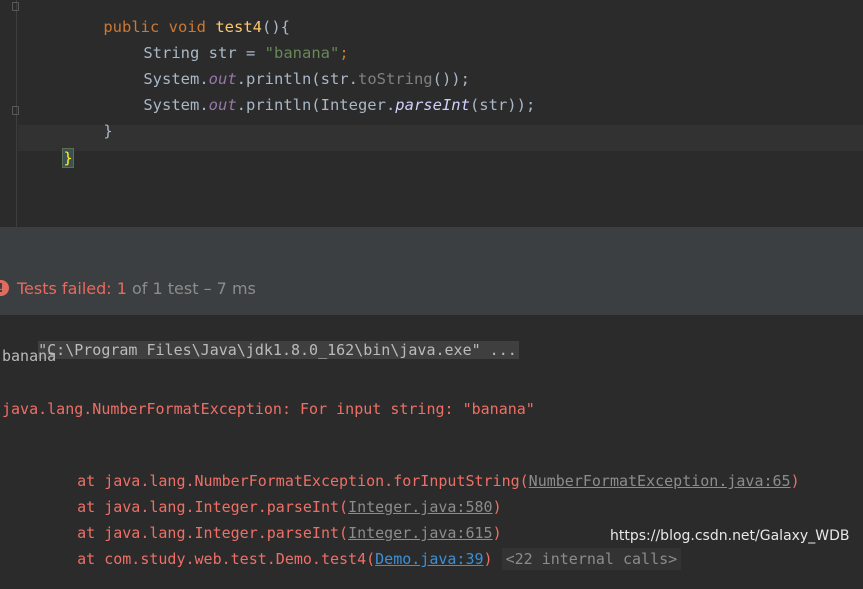 This screenshot has width=863, height=589. I want to click on stack-frame-link: NumberFormatException.java:65, so click(660, 481).